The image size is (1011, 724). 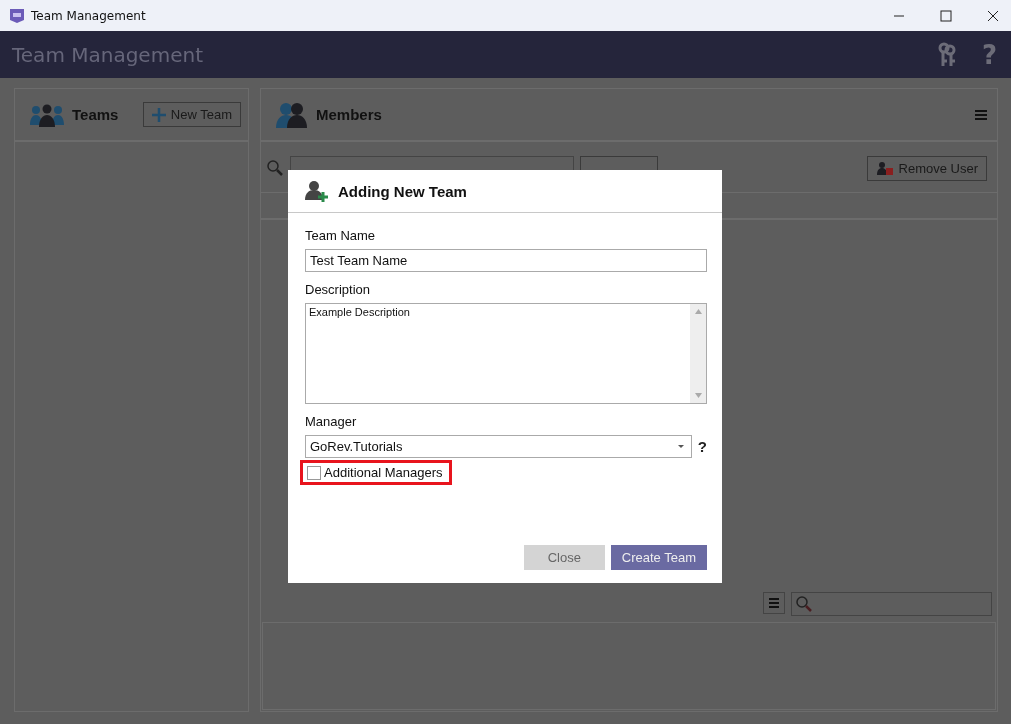 I want to click on team-icon, so click(x=47, y=114).